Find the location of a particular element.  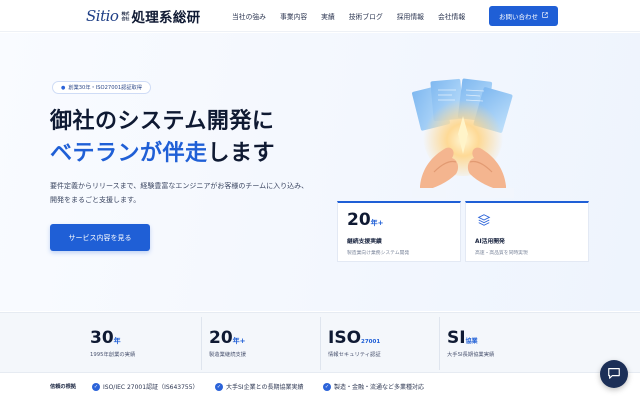

hero-title-line1: 御社のシステム開発に is located at coordinates (162, 121).